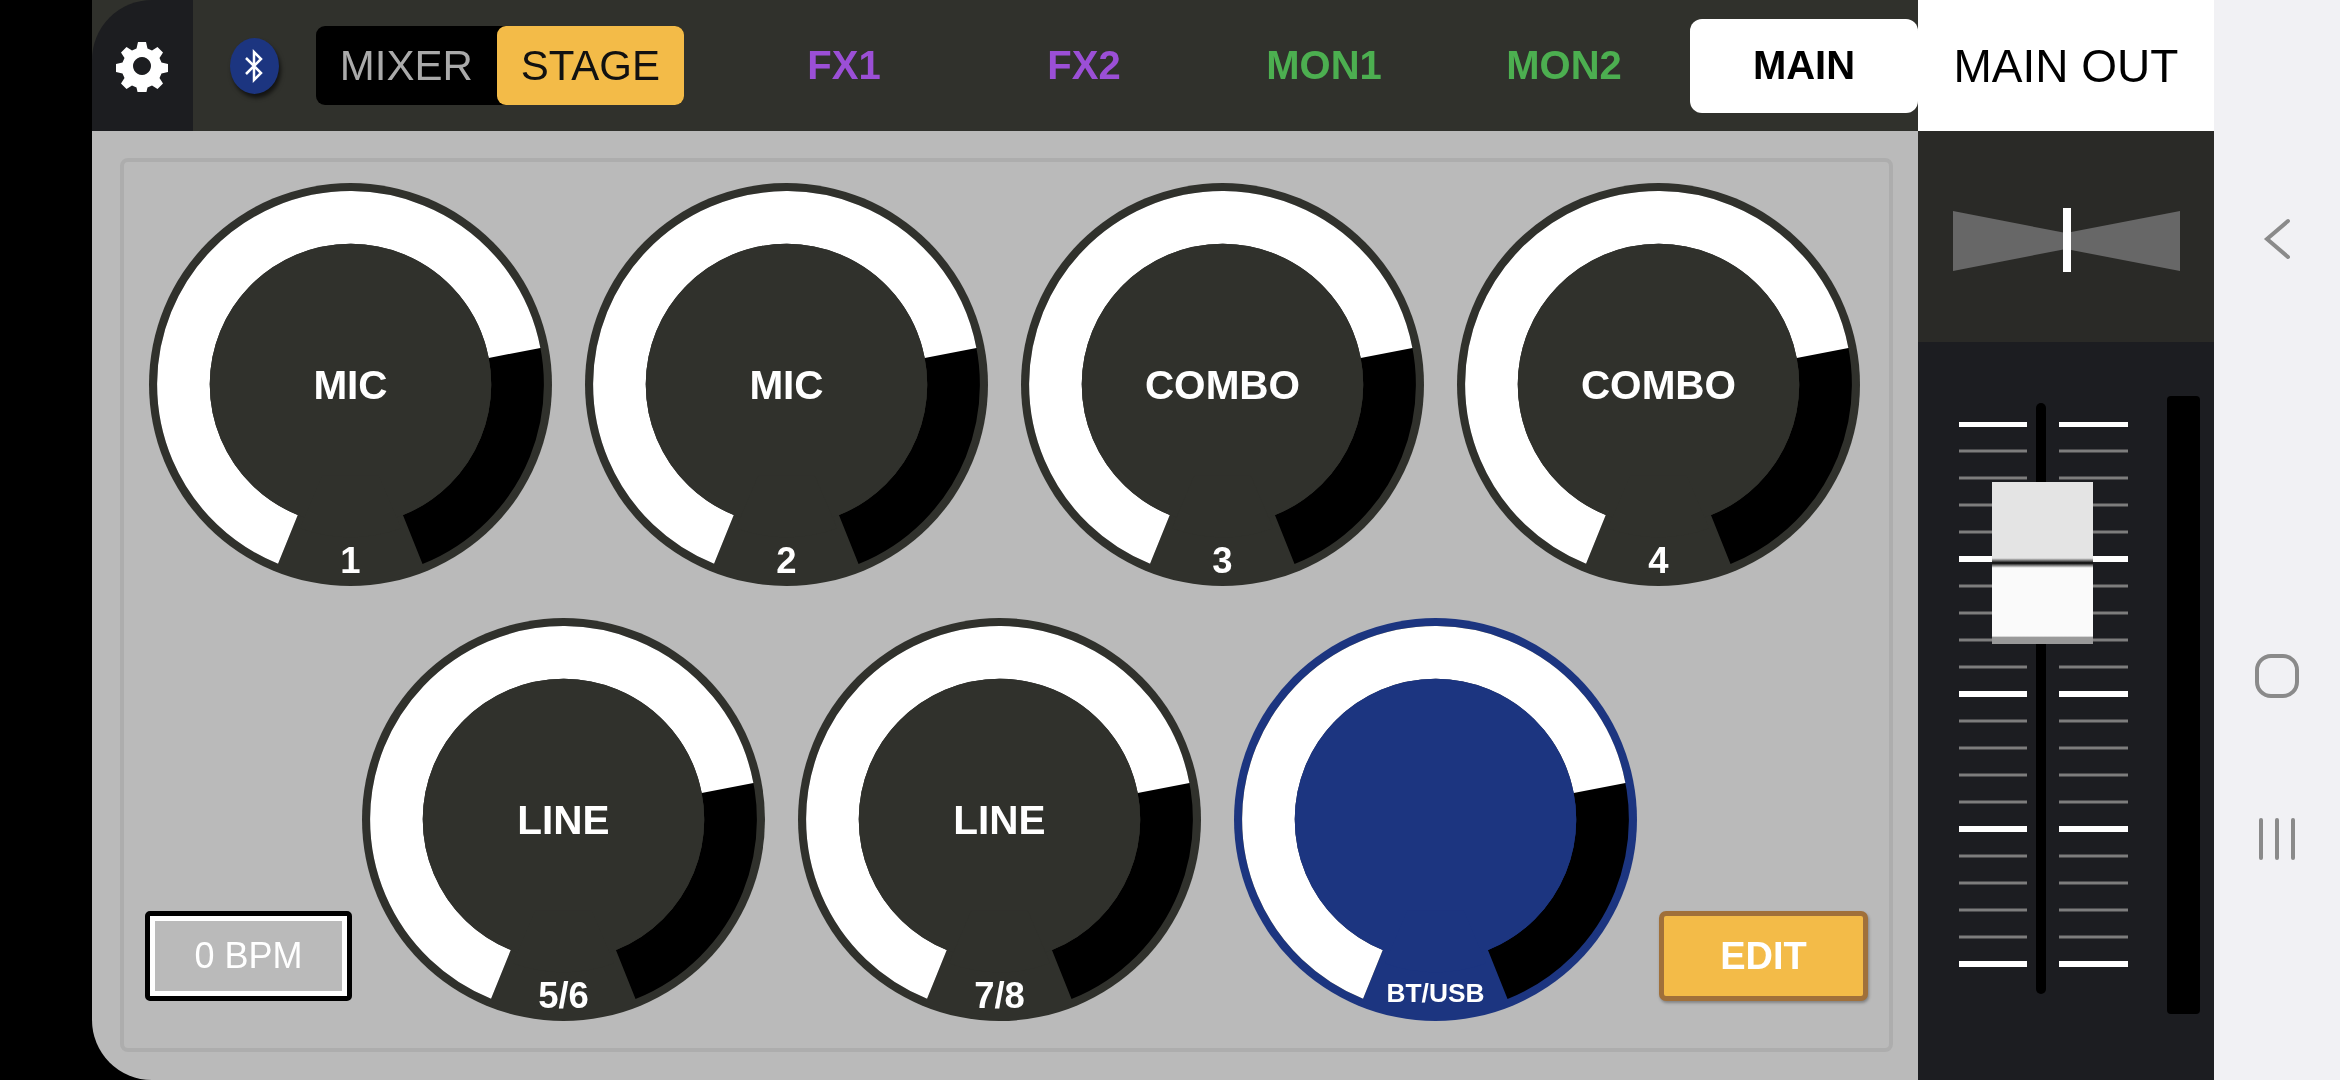 Image resolution: width=2340 pixels, height=1080 pixels. Describe the element at coordinates (1658, 560) in the screenshot. I see `channel-number: 4` at that location.